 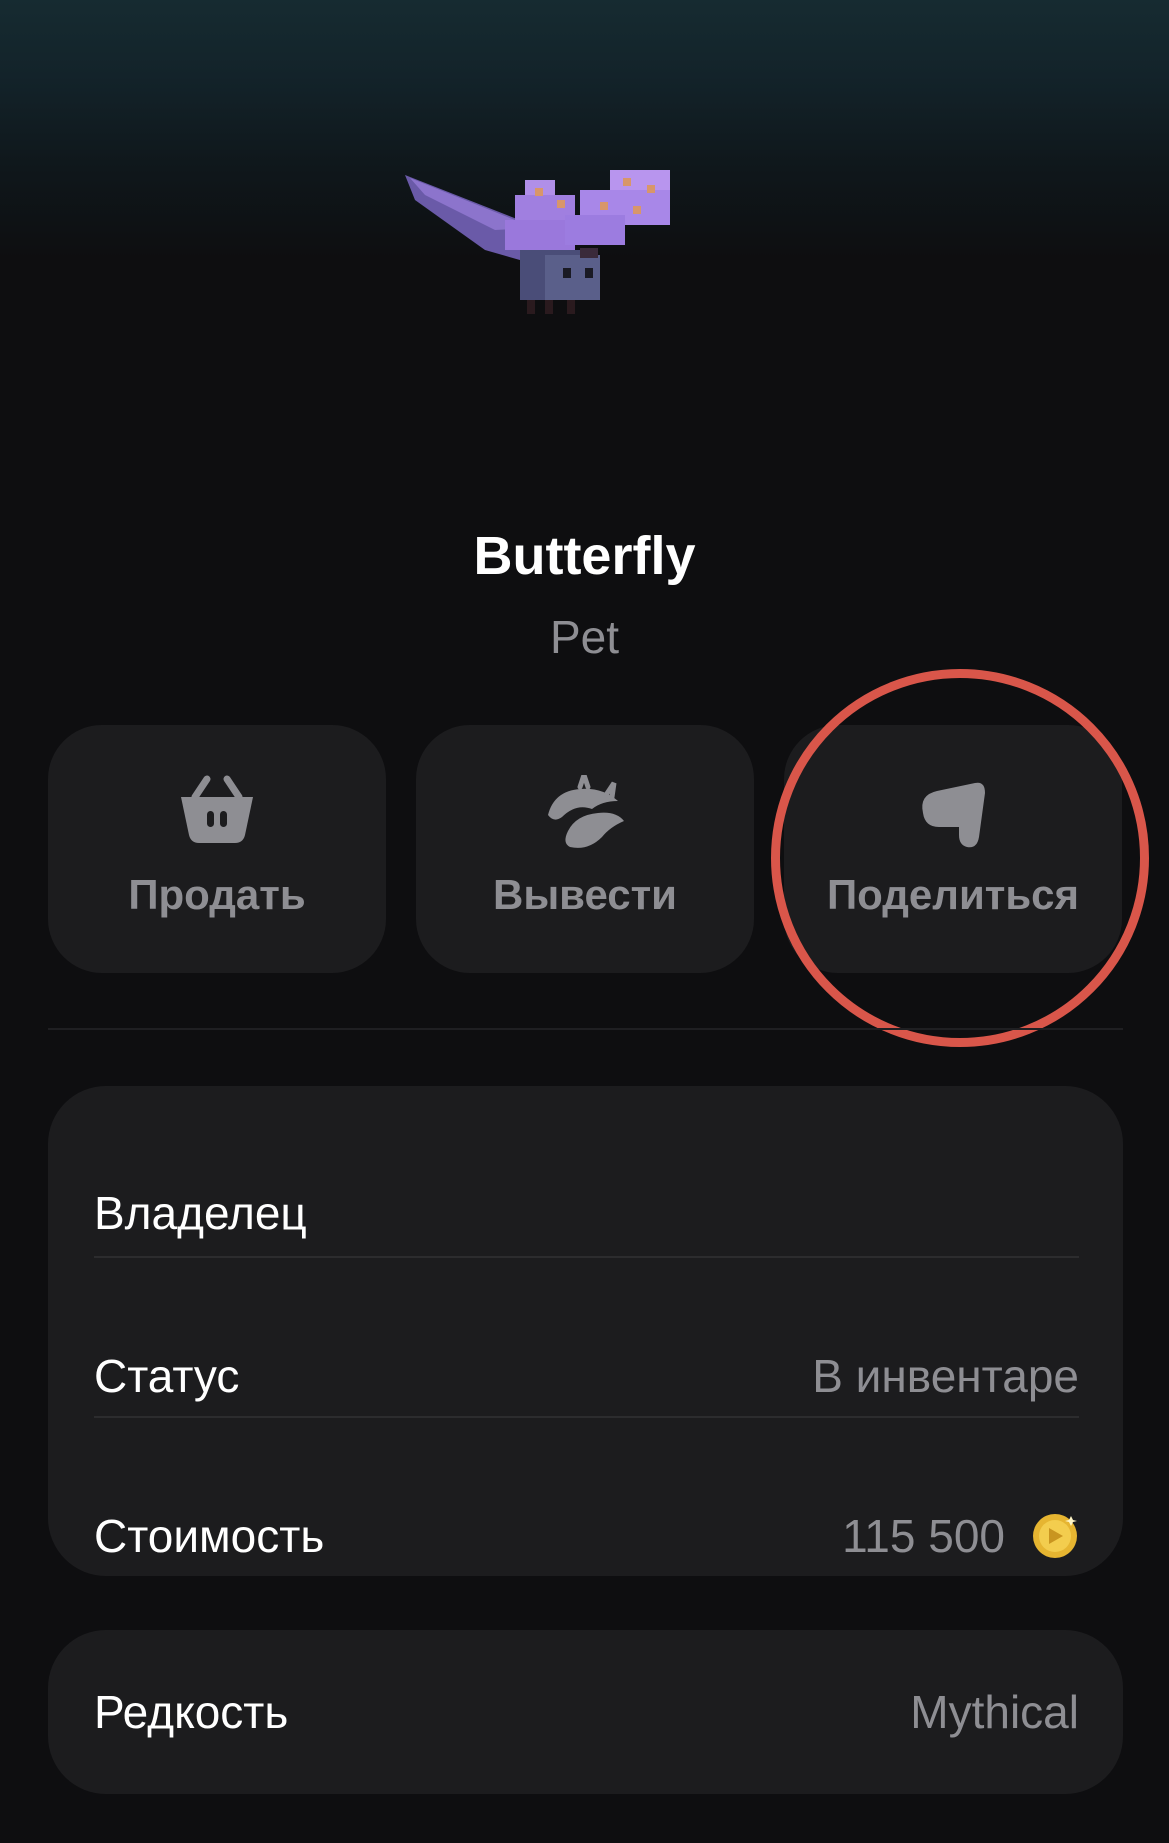 What do you see at coordinates (167, 1376) in the screenshot?
I see `status-label: Статус` at bounding box center [167, 1376].